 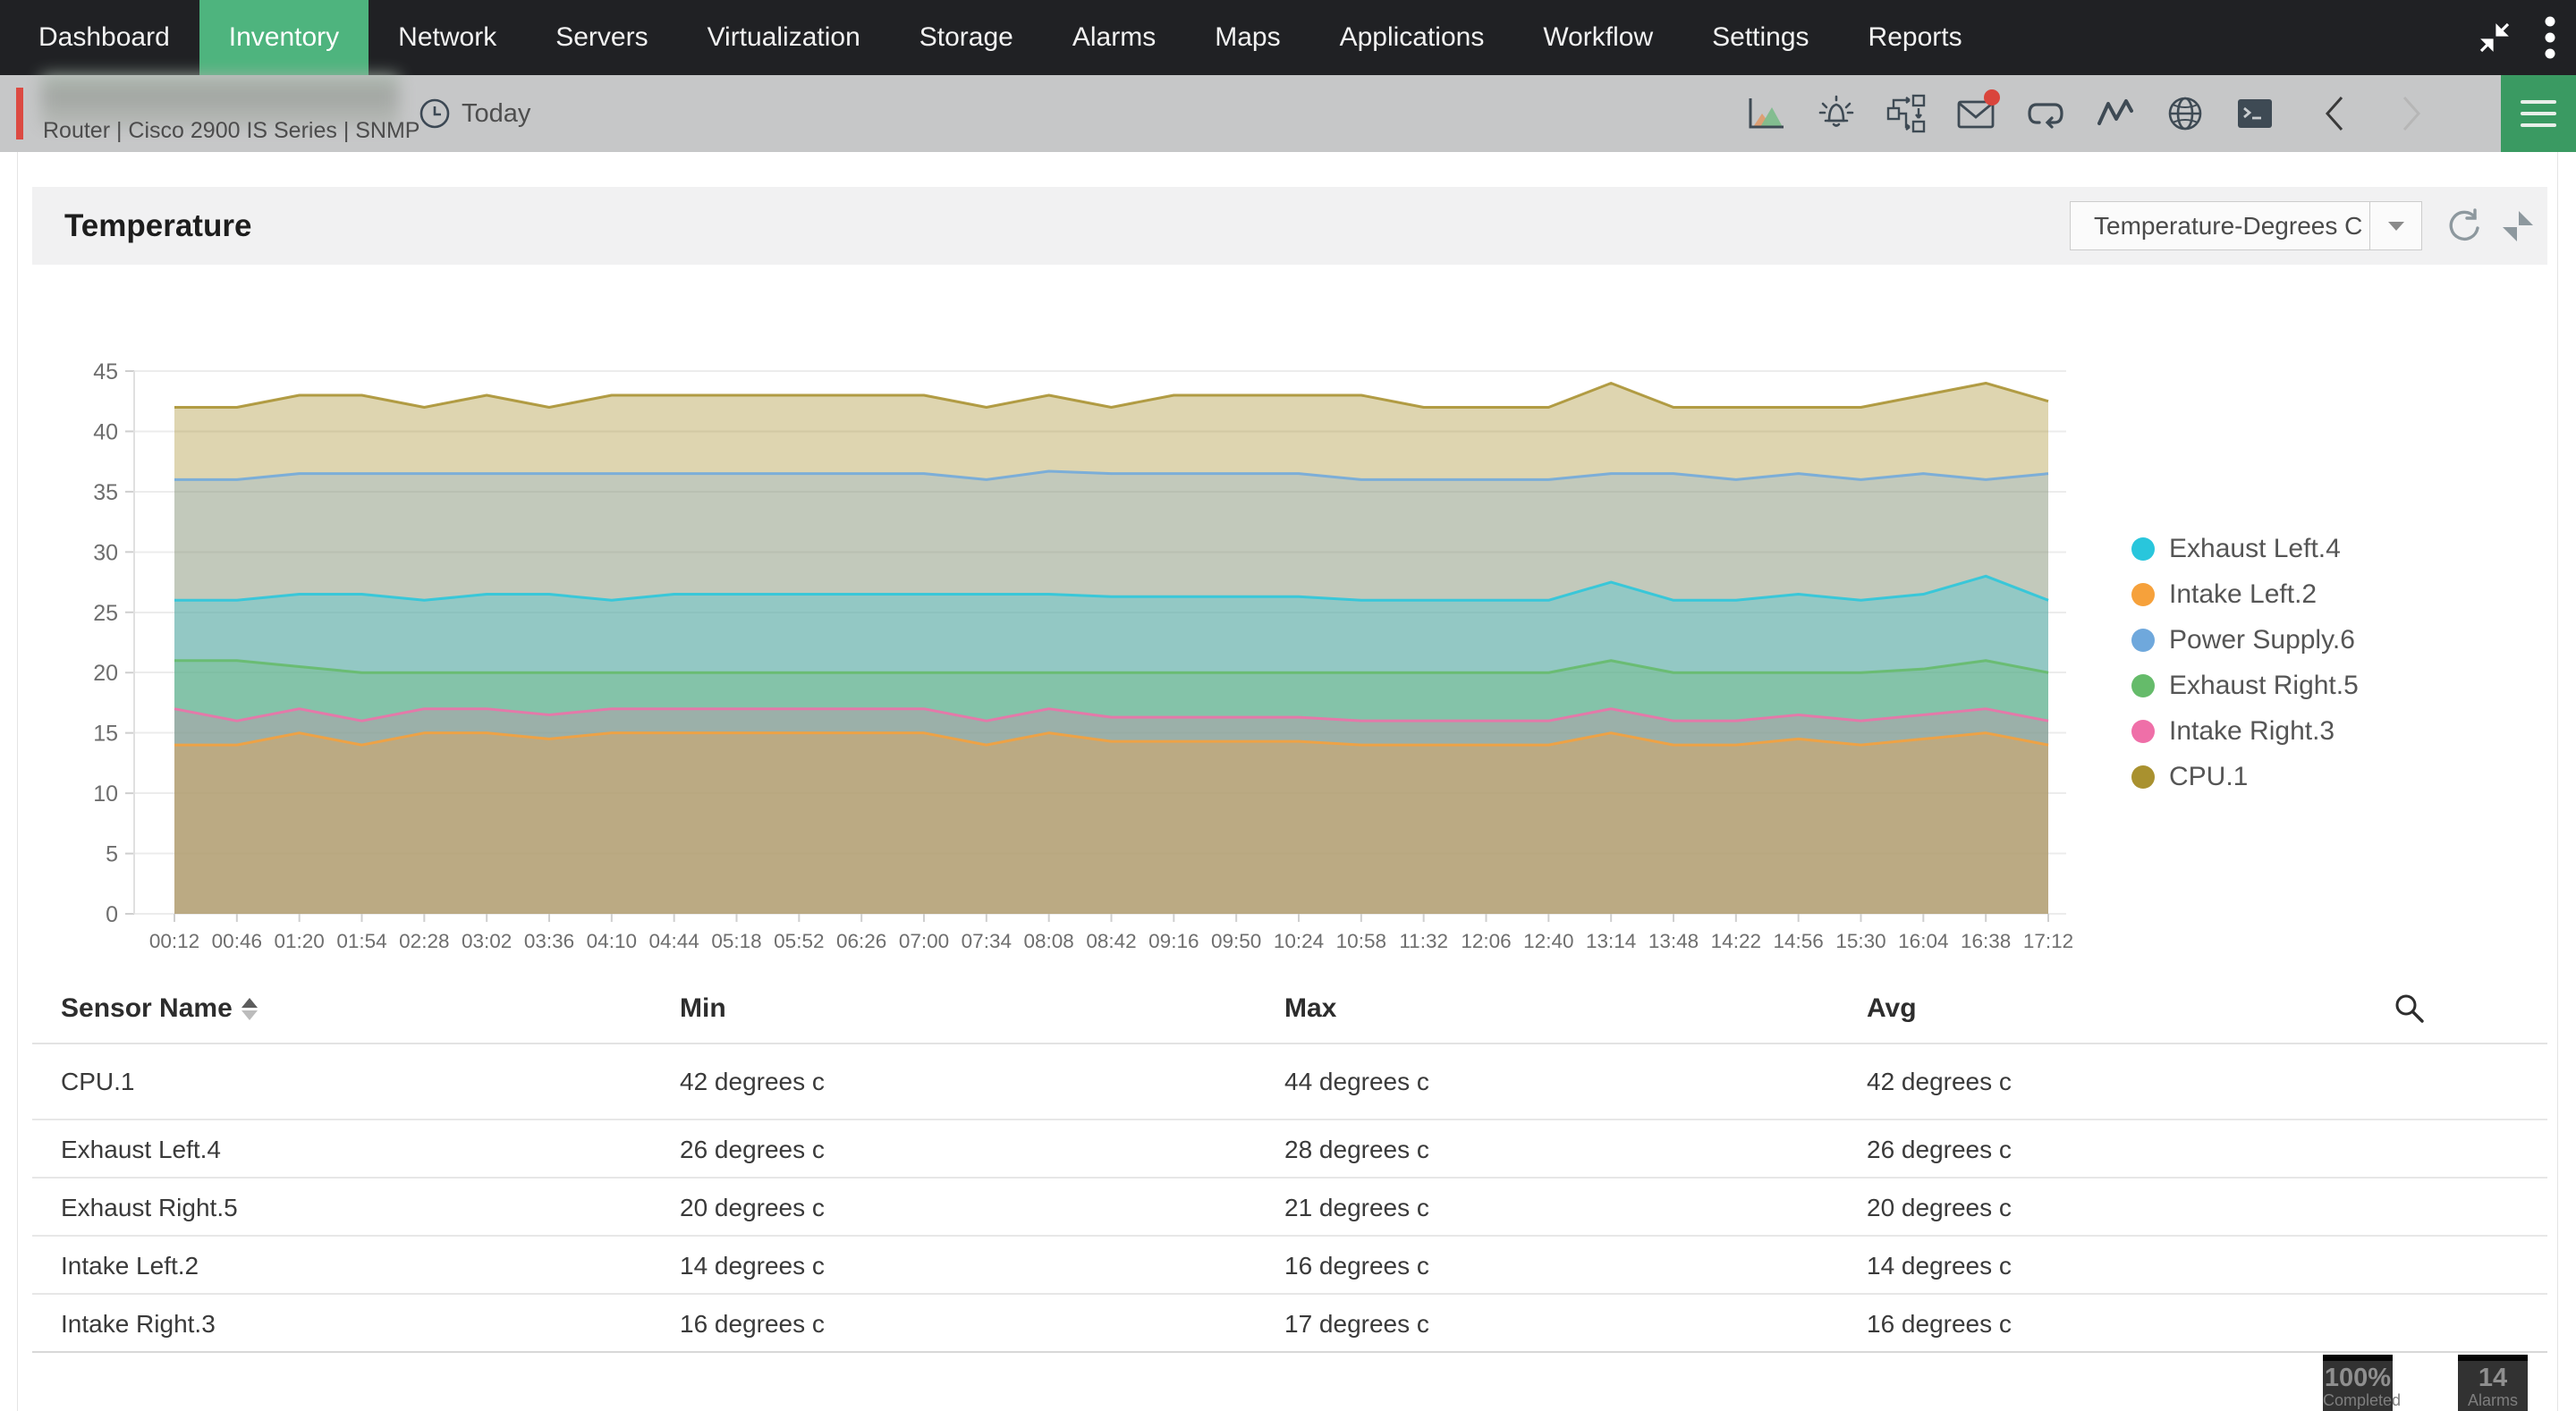 I want to click on nav-item-applications: Applications, so click(x=1412, y=38).